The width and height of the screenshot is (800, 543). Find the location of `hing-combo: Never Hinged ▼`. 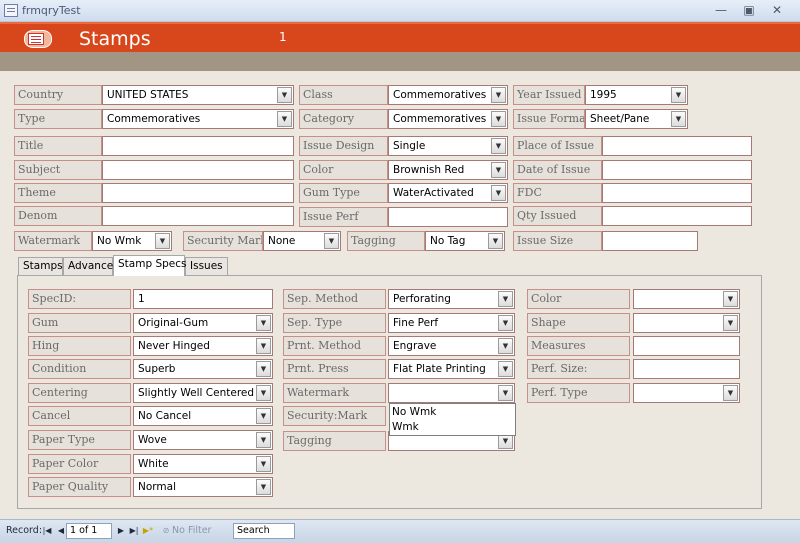

hing-combo: Never Hinged ▼ is located at coordinates (203, 346).